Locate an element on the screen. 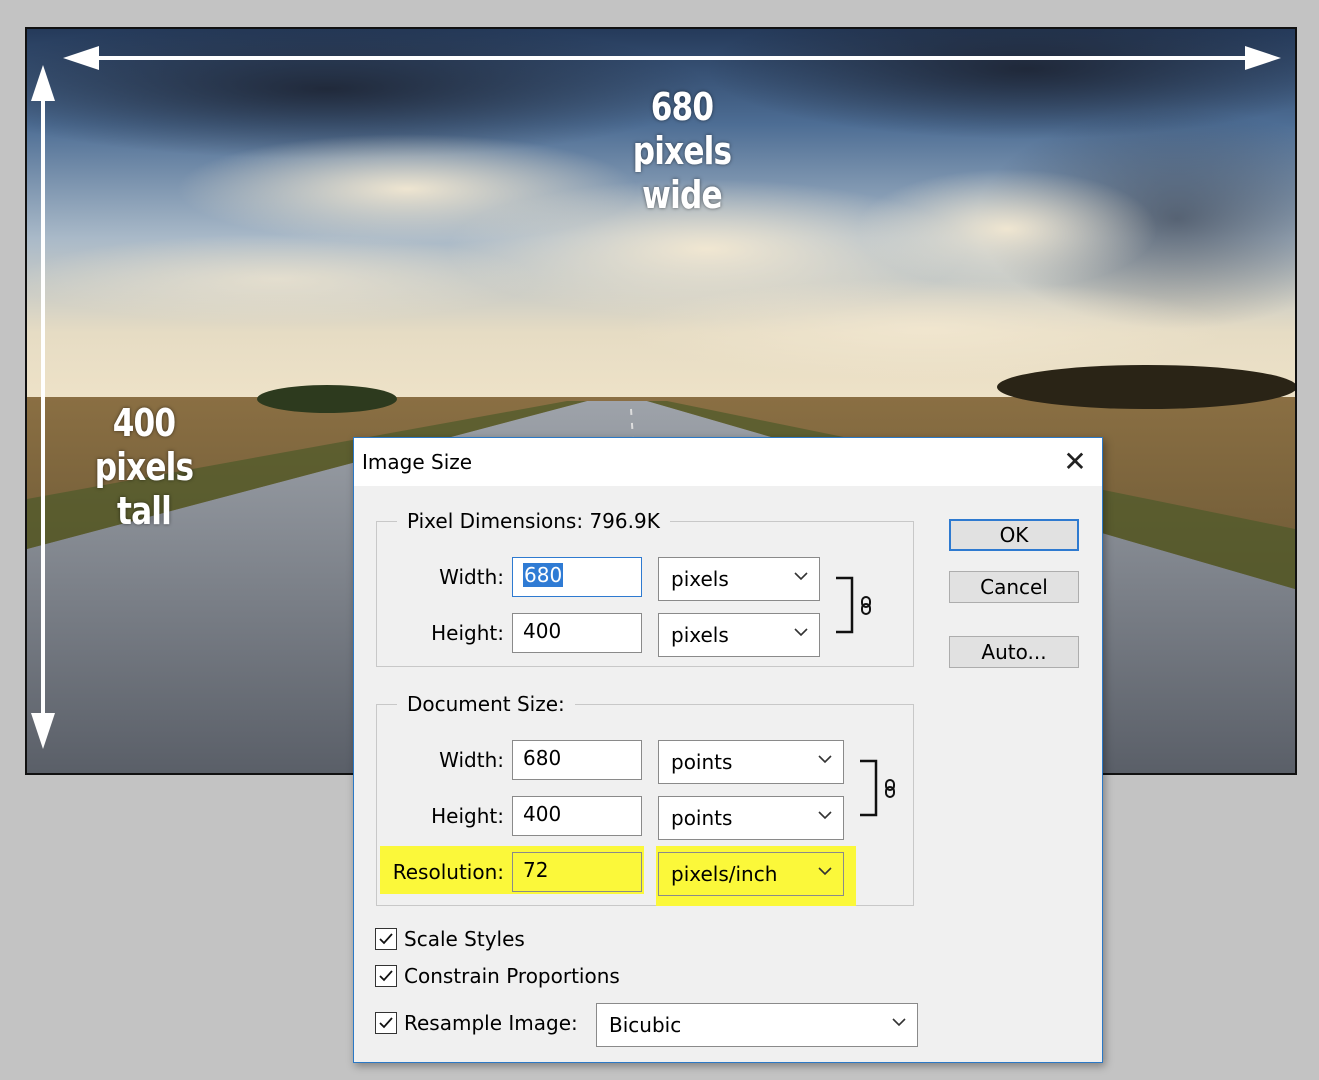 Image resolution: width=1319 pixels, height=1080 pixels. resolution-unit-value: pixels/inch is located at coordinates (724, 874).